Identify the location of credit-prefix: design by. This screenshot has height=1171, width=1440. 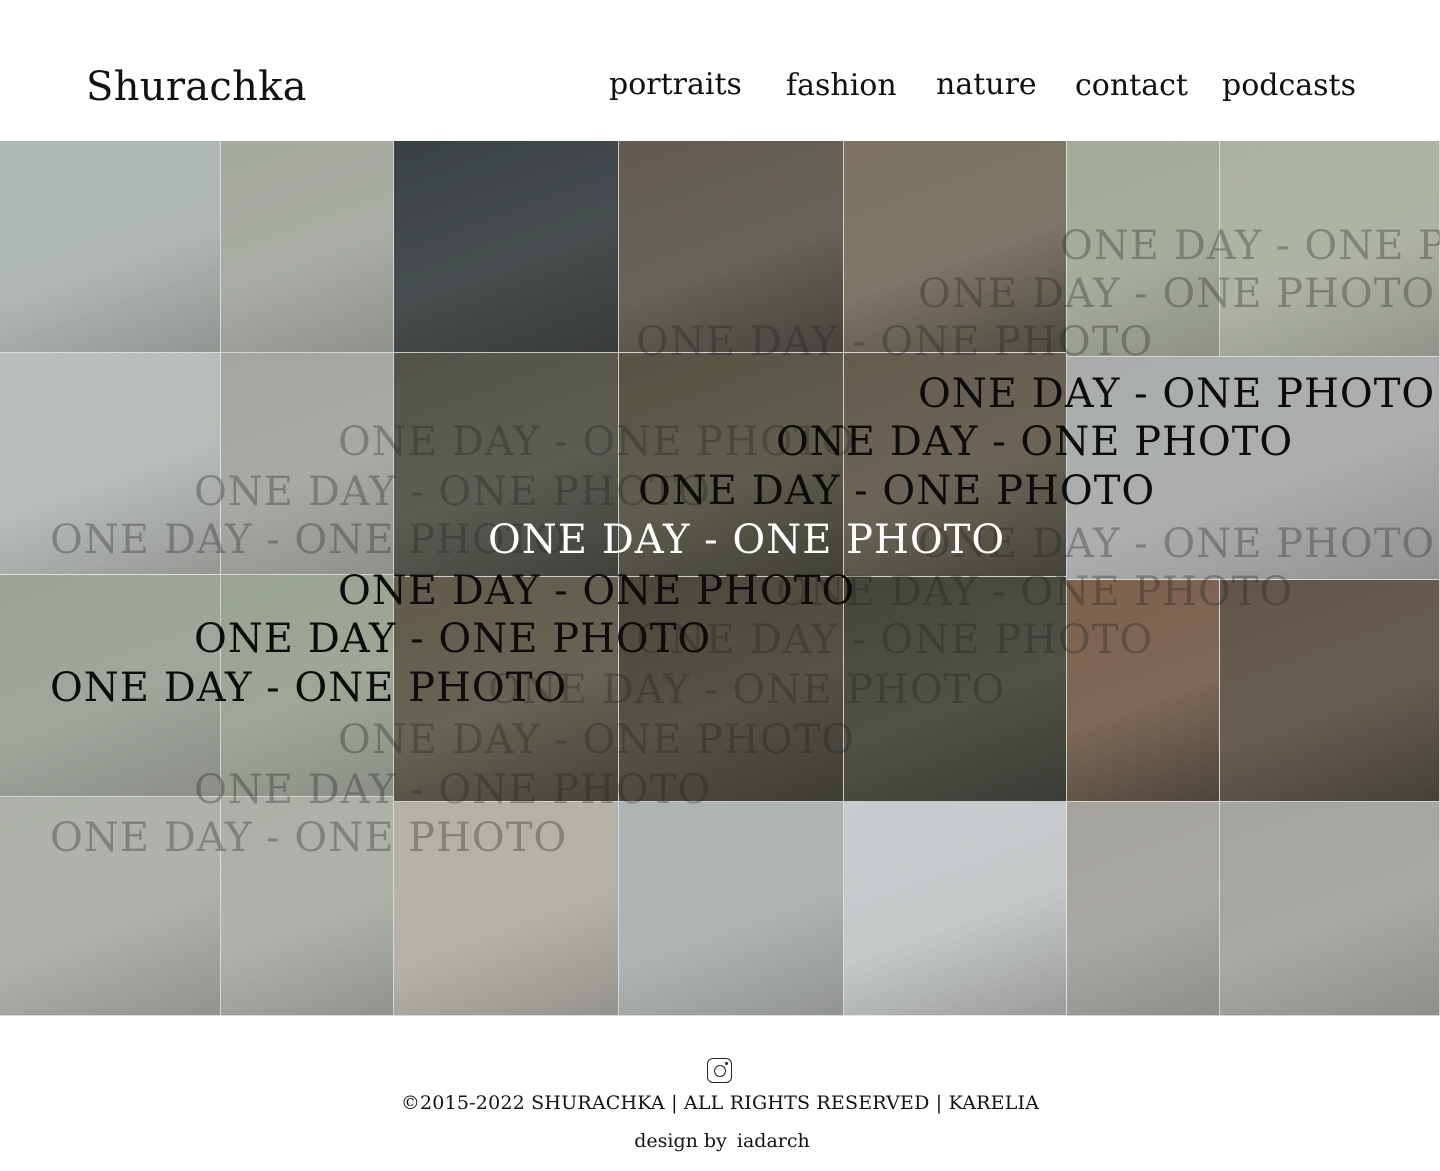
(680, 1141).